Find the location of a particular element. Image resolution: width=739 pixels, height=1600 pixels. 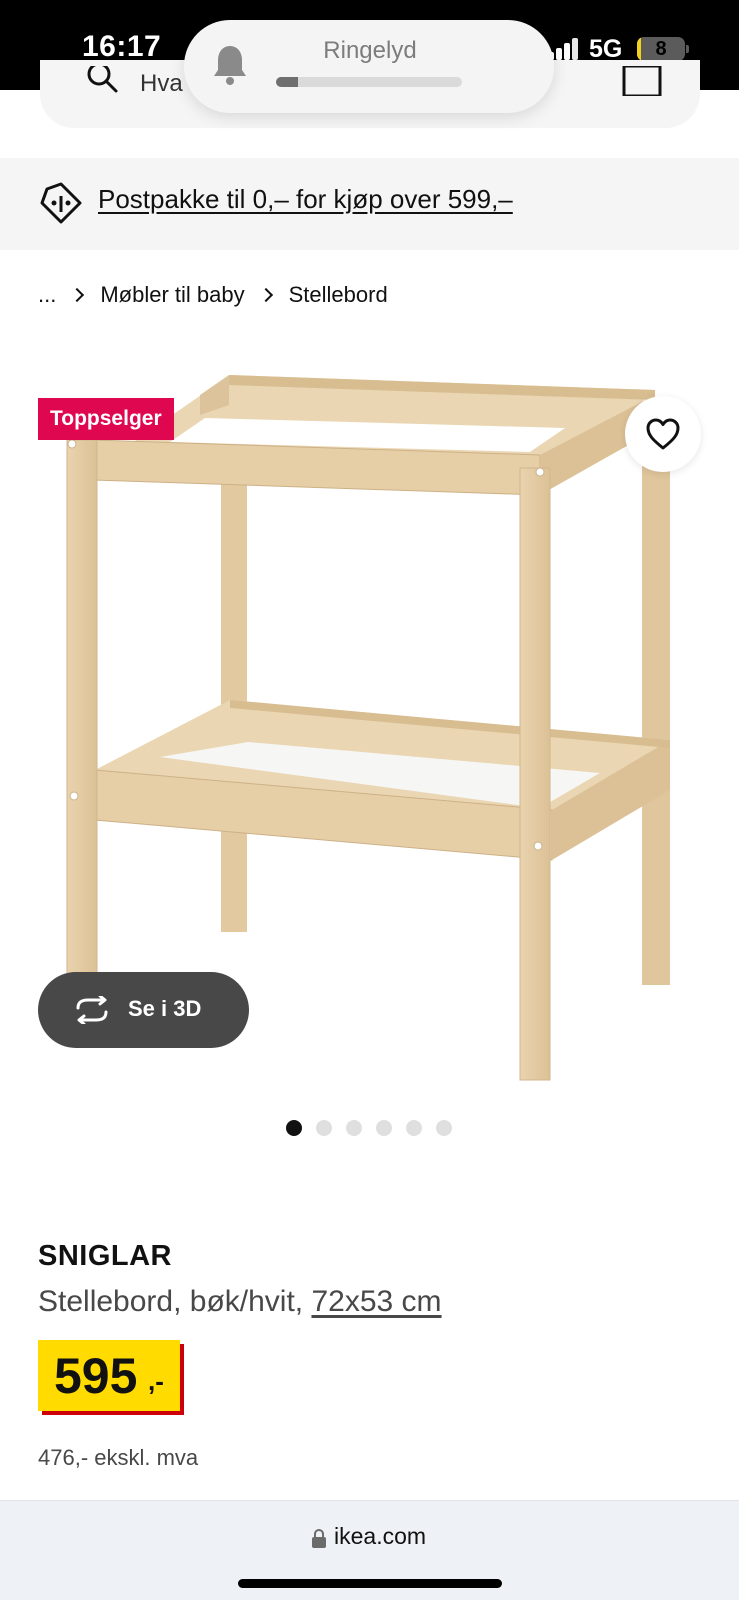

product-description: Stellebord, bøk/hvit, 72x53 cm is located at coordinates (240, 1302).